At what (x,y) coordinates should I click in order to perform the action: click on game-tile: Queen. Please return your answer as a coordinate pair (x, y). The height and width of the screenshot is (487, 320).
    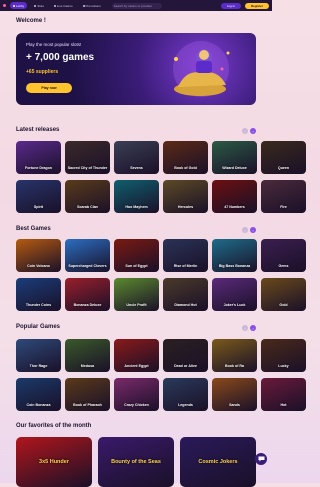
    Looking at the image, I should click on (283, 157).